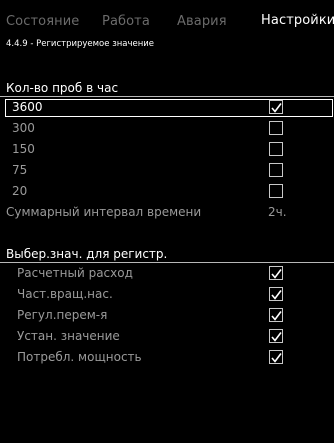 The width and height of the screenshot is (334, 443). I want to click on breadcrumb: 4.4.9 - Регистрируемое значение, so click(80, 44).